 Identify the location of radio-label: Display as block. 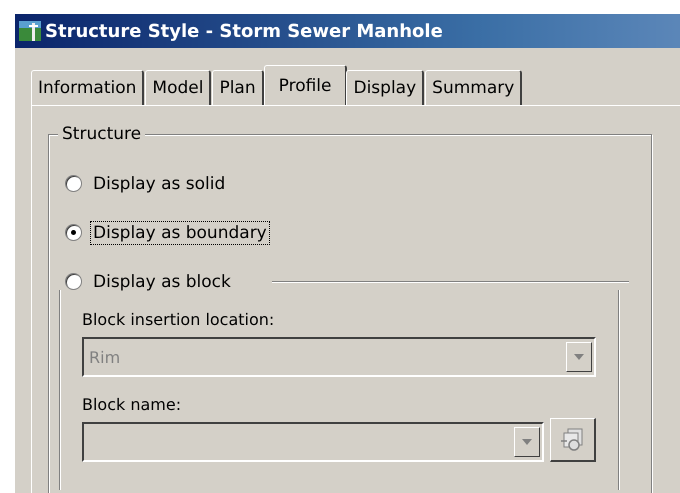
(162, 282).